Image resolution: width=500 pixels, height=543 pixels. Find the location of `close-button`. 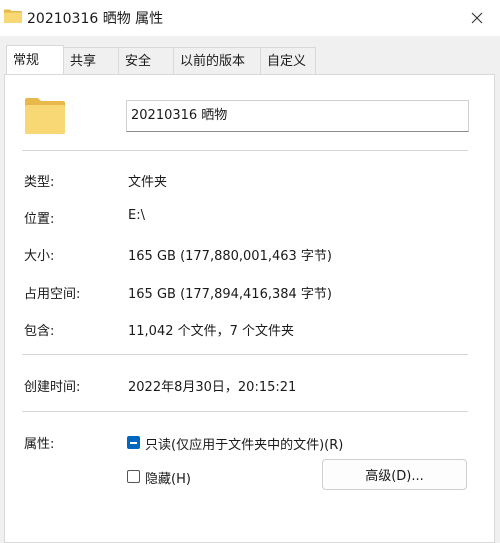

close-button is located at coordinates (477, 18).